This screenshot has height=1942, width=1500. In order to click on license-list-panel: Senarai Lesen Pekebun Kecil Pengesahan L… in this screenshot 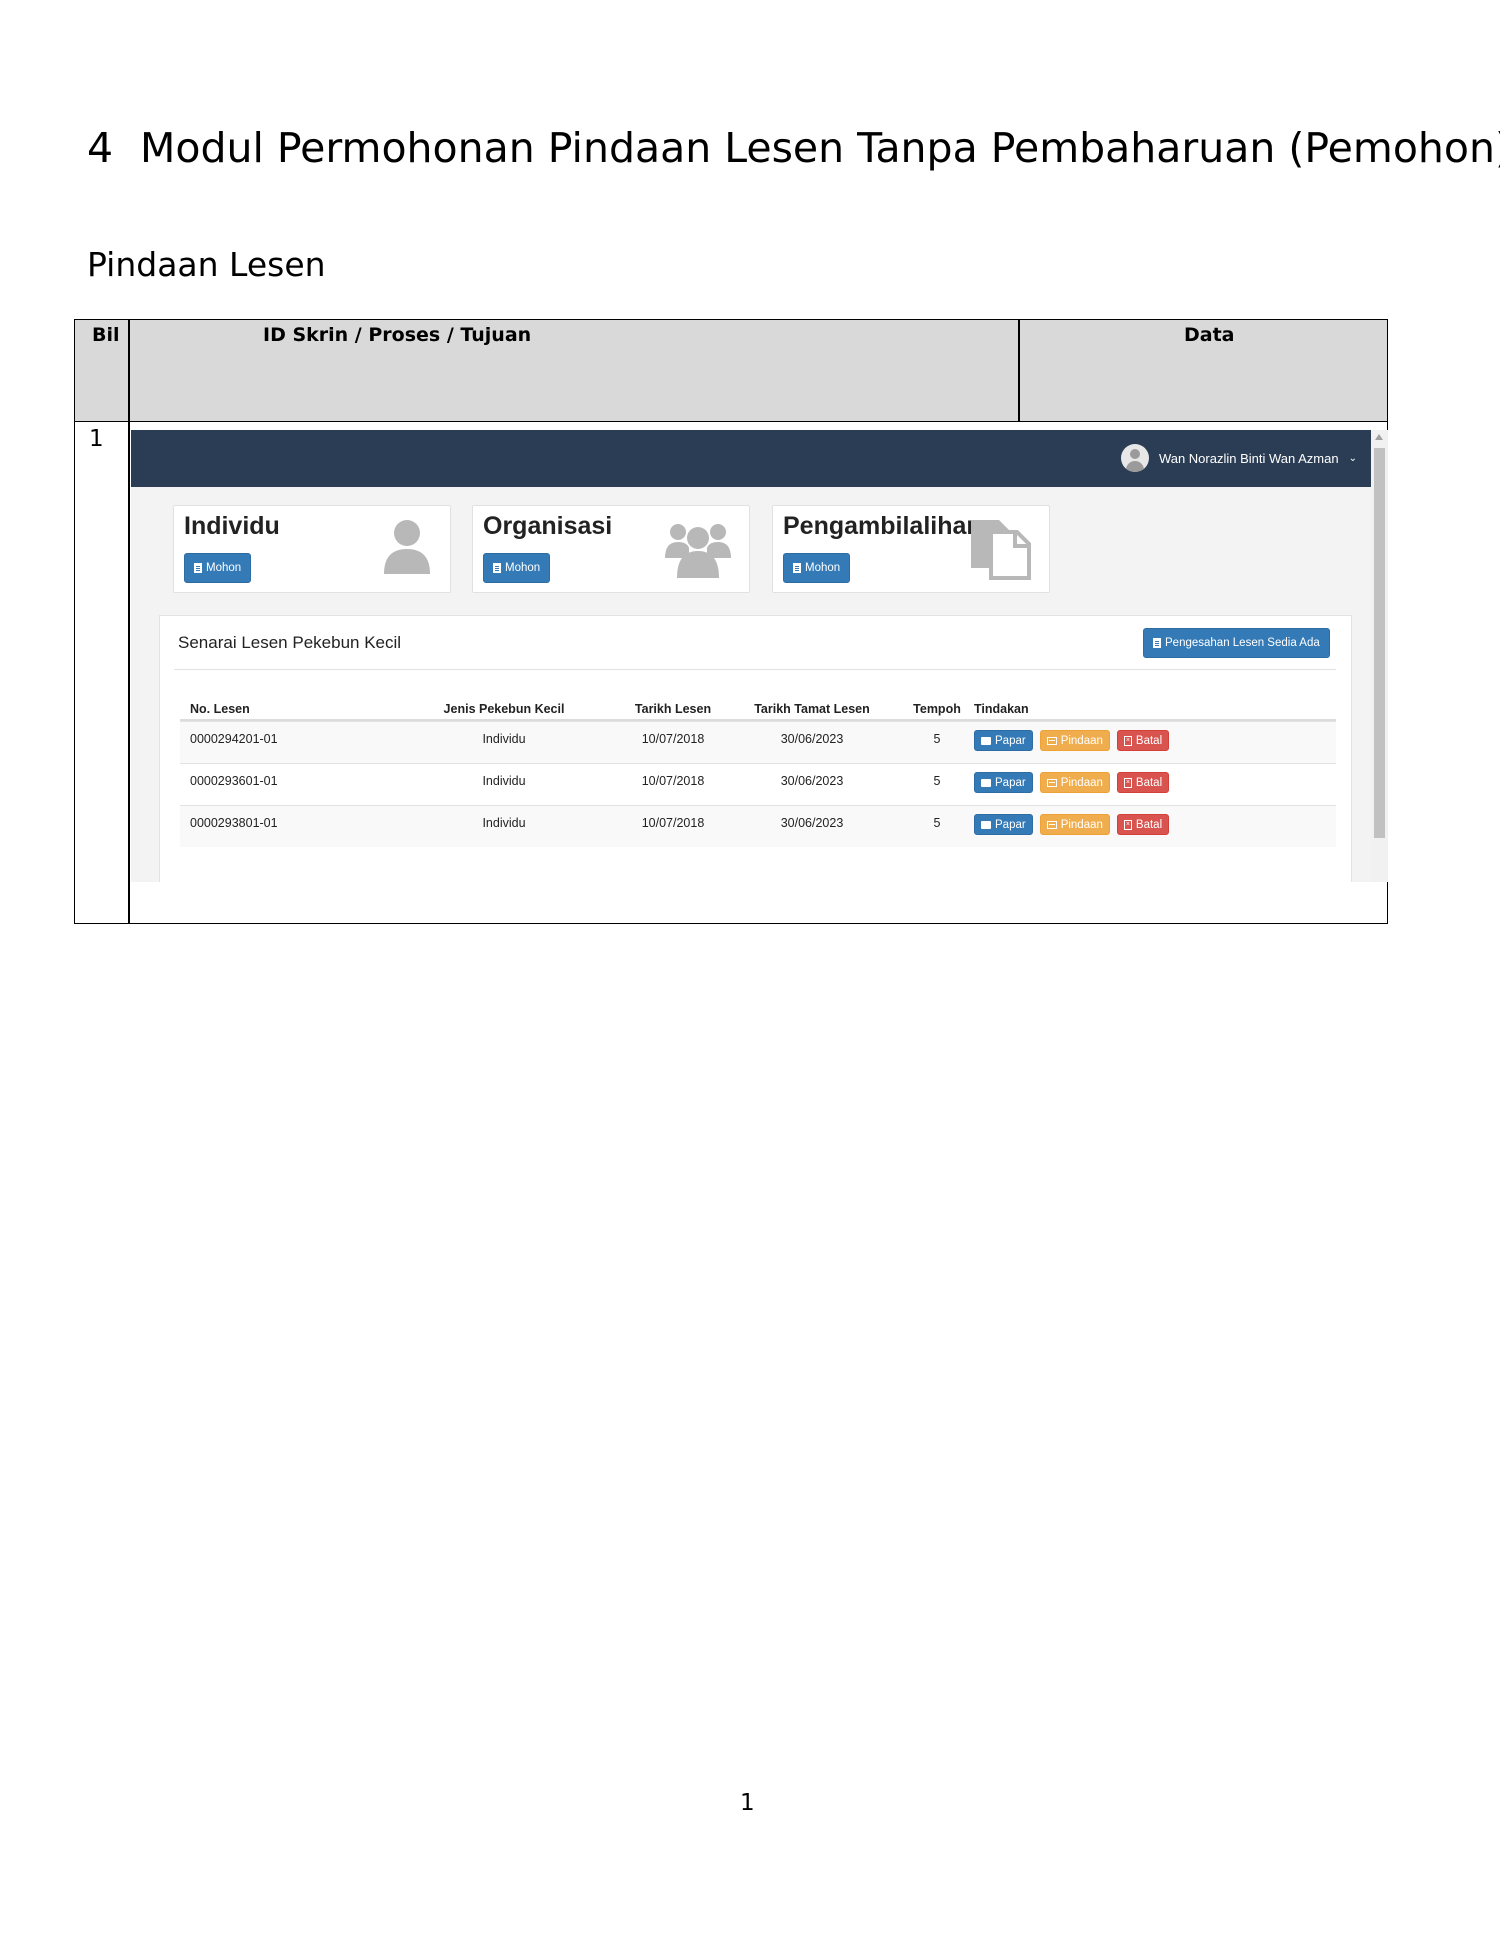, I will do `click(755, 748)`.